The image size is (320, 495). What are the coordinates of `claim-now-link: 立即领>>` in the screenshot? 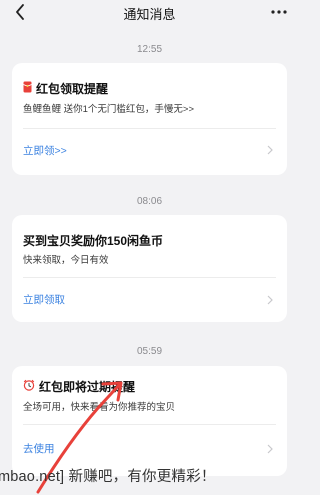 It's located at (45, 150).